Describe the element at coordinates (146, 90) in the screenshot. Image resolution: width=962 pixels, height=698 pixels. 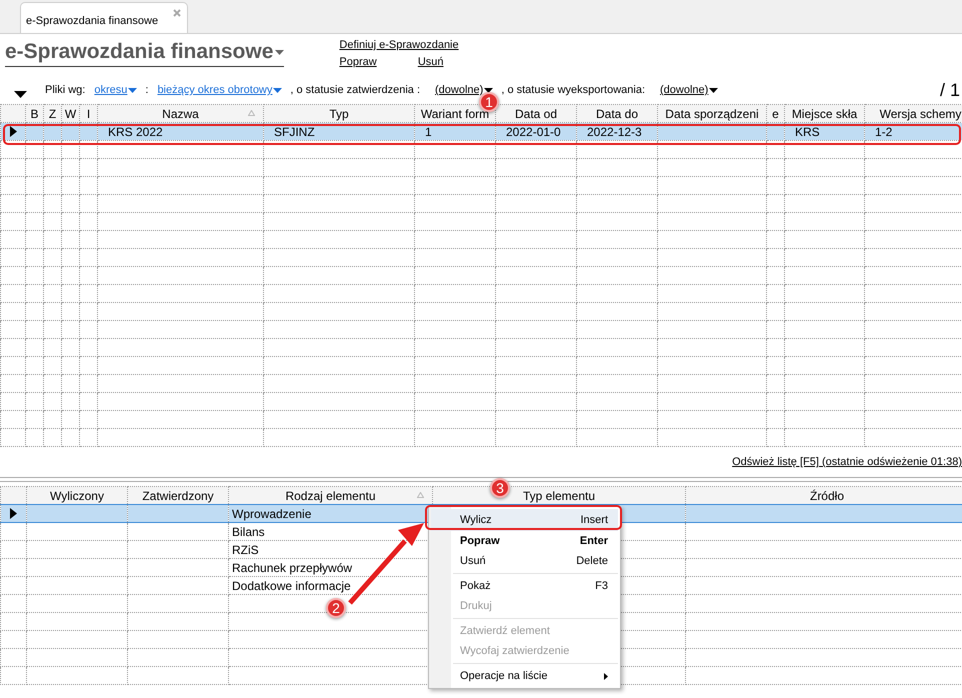
I see `filter-label: :` at that location.